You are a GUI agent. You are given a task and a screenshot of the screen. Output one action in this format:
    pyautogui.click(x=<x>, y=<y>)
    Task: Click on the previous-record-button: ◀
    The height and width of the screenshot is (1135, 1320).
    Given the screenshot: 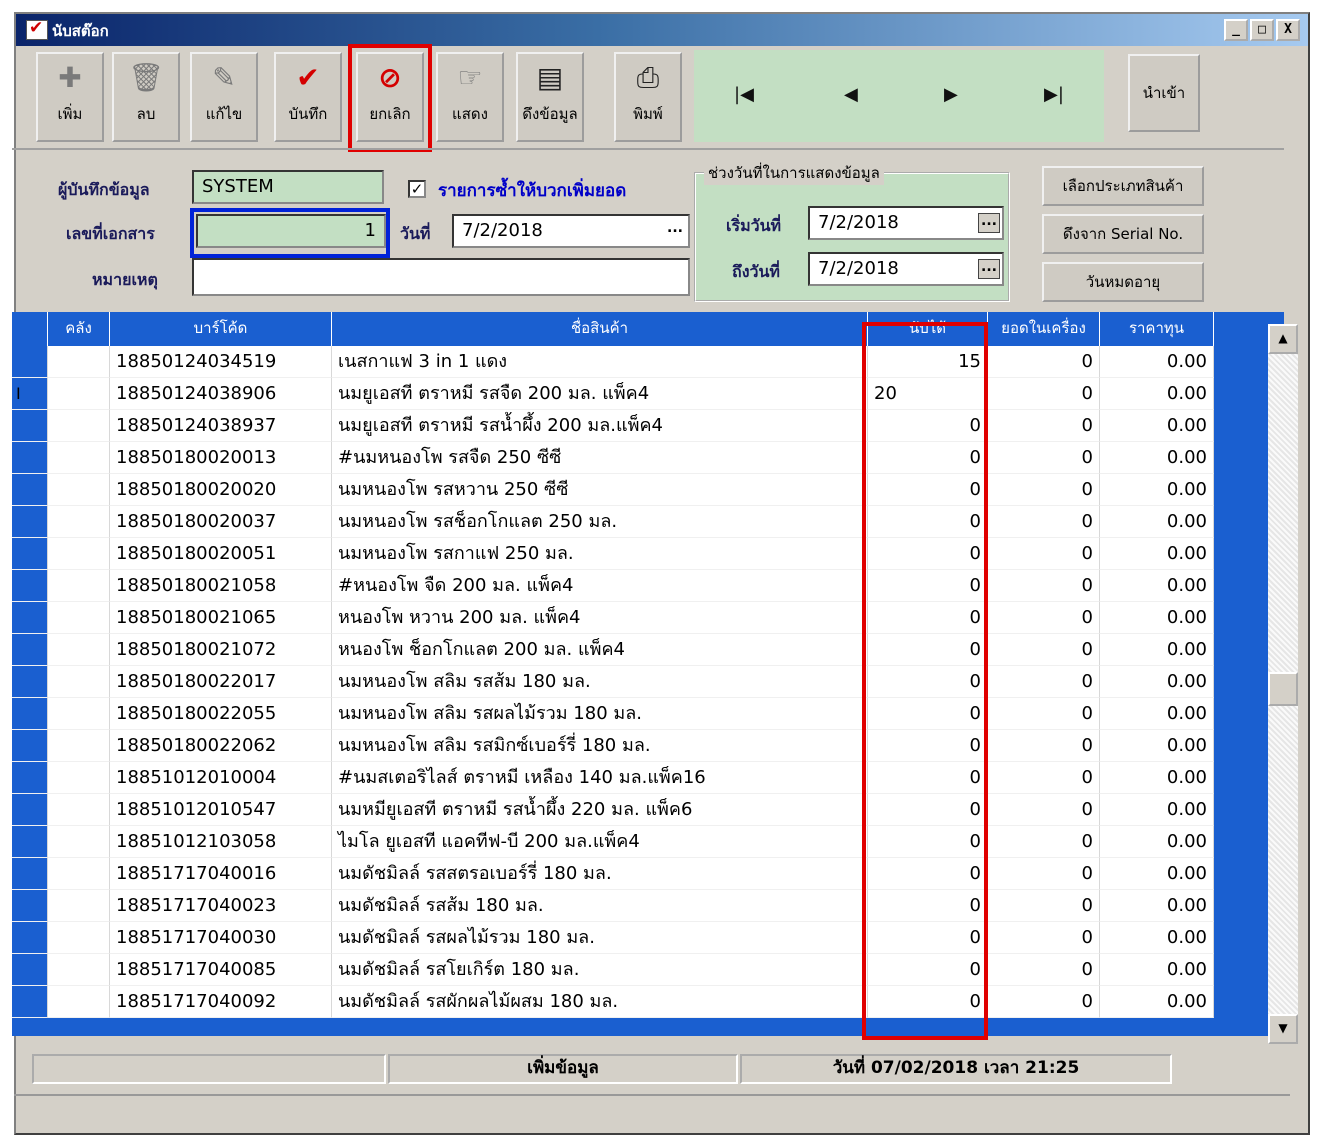 What is the action you would take?
    pyautogui.click(x=851, y=94)
    